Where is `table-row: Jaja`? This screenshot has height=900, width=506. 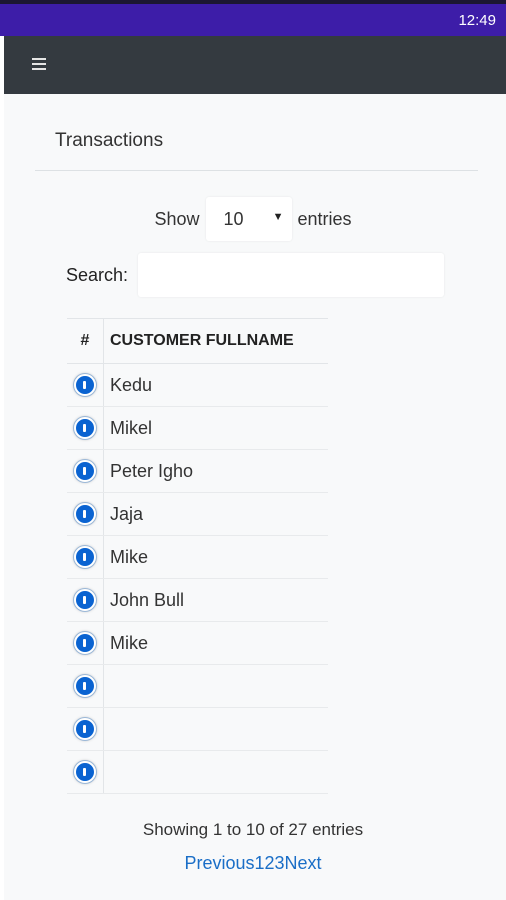 table-row: Jaja is located at coordinates (197, 514).